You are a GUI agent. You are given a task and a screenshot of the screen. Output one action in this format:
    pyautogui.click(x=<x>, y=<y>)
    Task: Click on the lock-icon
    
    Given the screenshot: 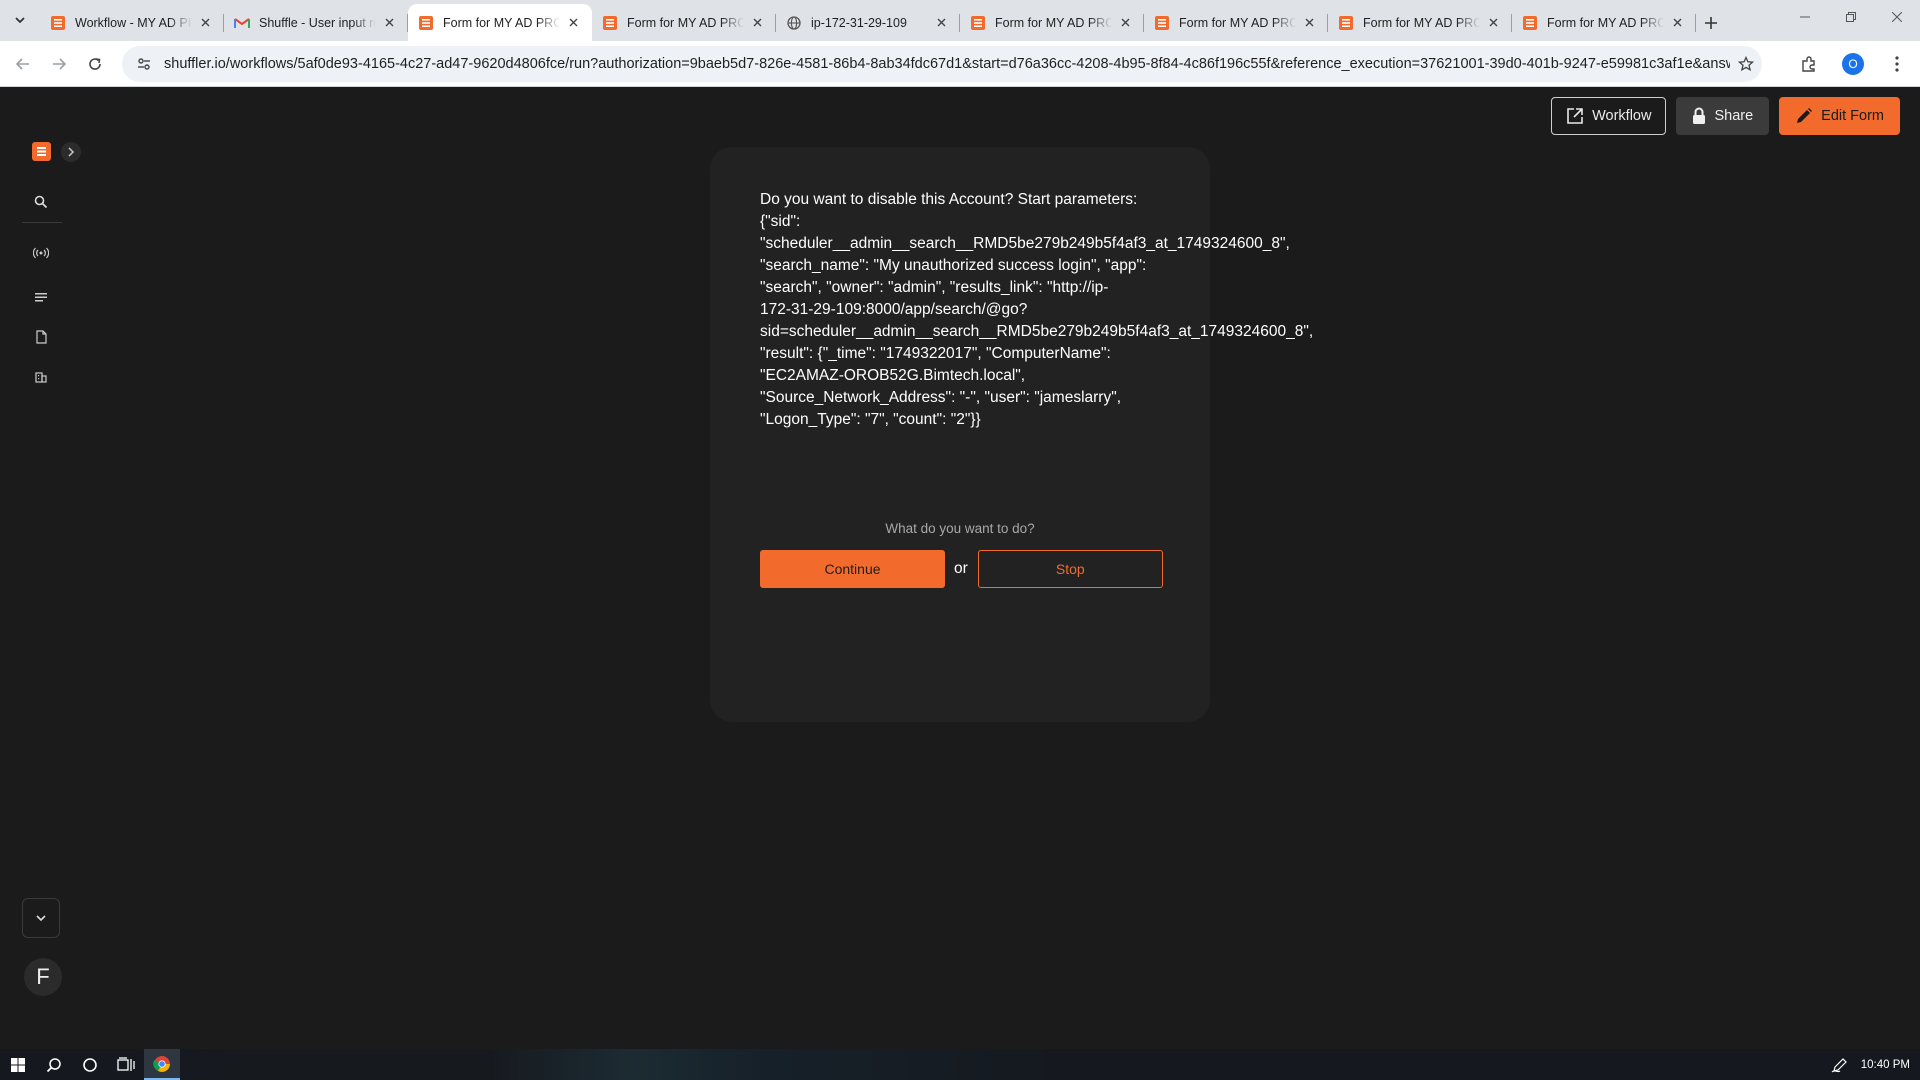 What is the action you would take?
    pyautogui.click(x=1699, y=115)
    